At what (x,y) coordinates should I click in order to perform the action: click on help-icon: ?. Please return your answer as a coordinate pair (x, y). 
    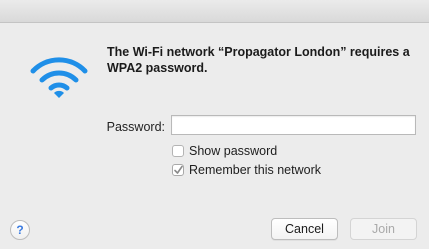
    Looking at the image, I should click on (20, 230).